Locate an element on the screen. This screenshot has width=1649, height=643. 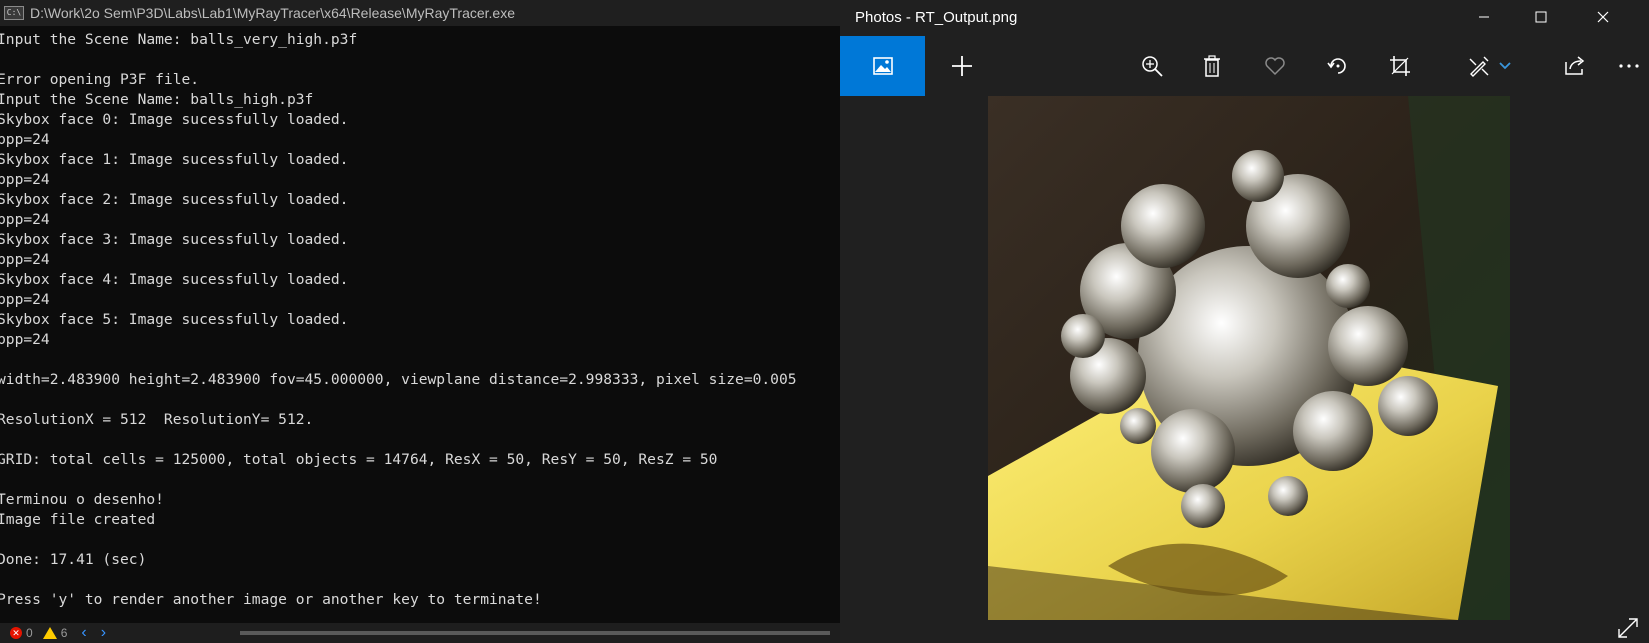
console-line: Skybox face 3: Image sucessfully loaded. is located at coordinates (174, 239).